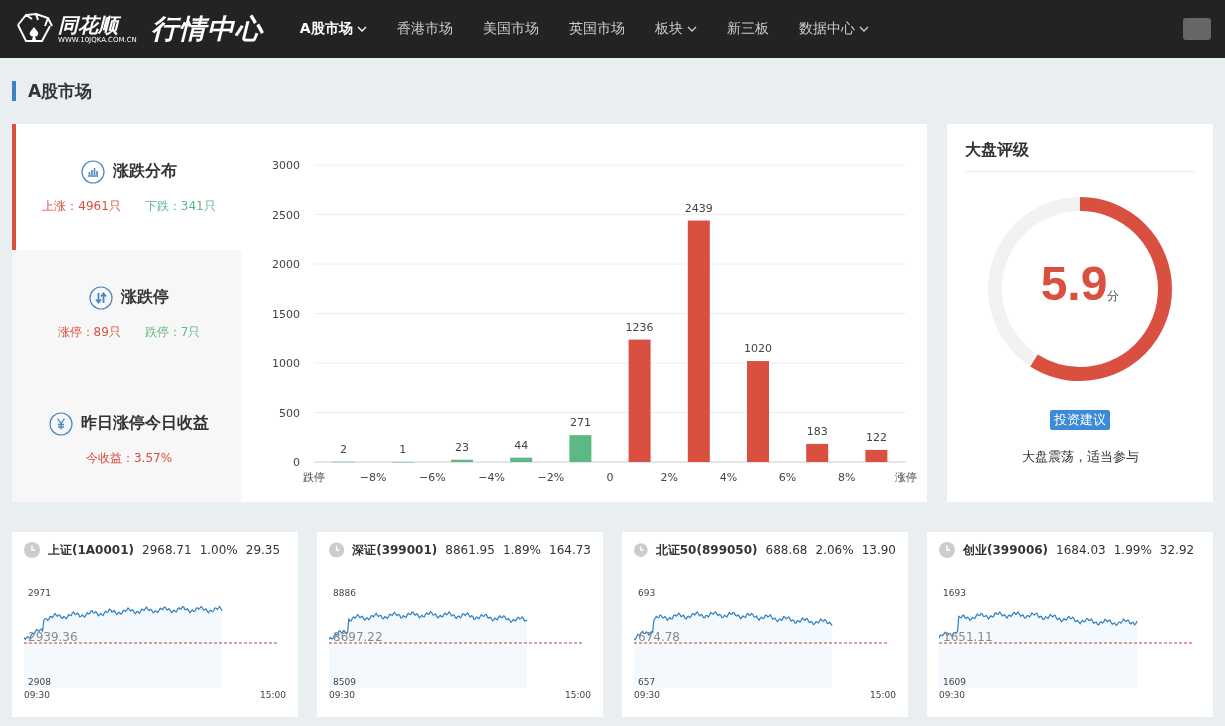 The height and width of the screenshot is (726, 1225). What do you see at coordinates (358, 637) in the screenshot?
I see `previous-close-label: 8697.22` at bounding box center [358, 637].